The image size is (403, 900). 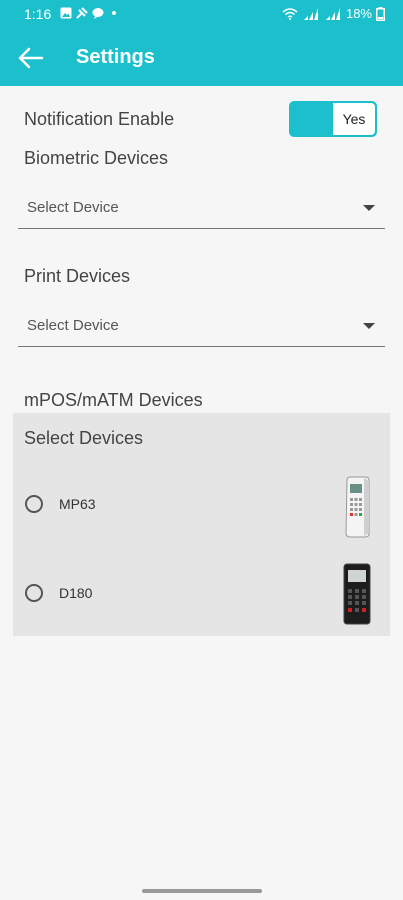 I want to click on device-label: D180, so click(x=76, y=593).